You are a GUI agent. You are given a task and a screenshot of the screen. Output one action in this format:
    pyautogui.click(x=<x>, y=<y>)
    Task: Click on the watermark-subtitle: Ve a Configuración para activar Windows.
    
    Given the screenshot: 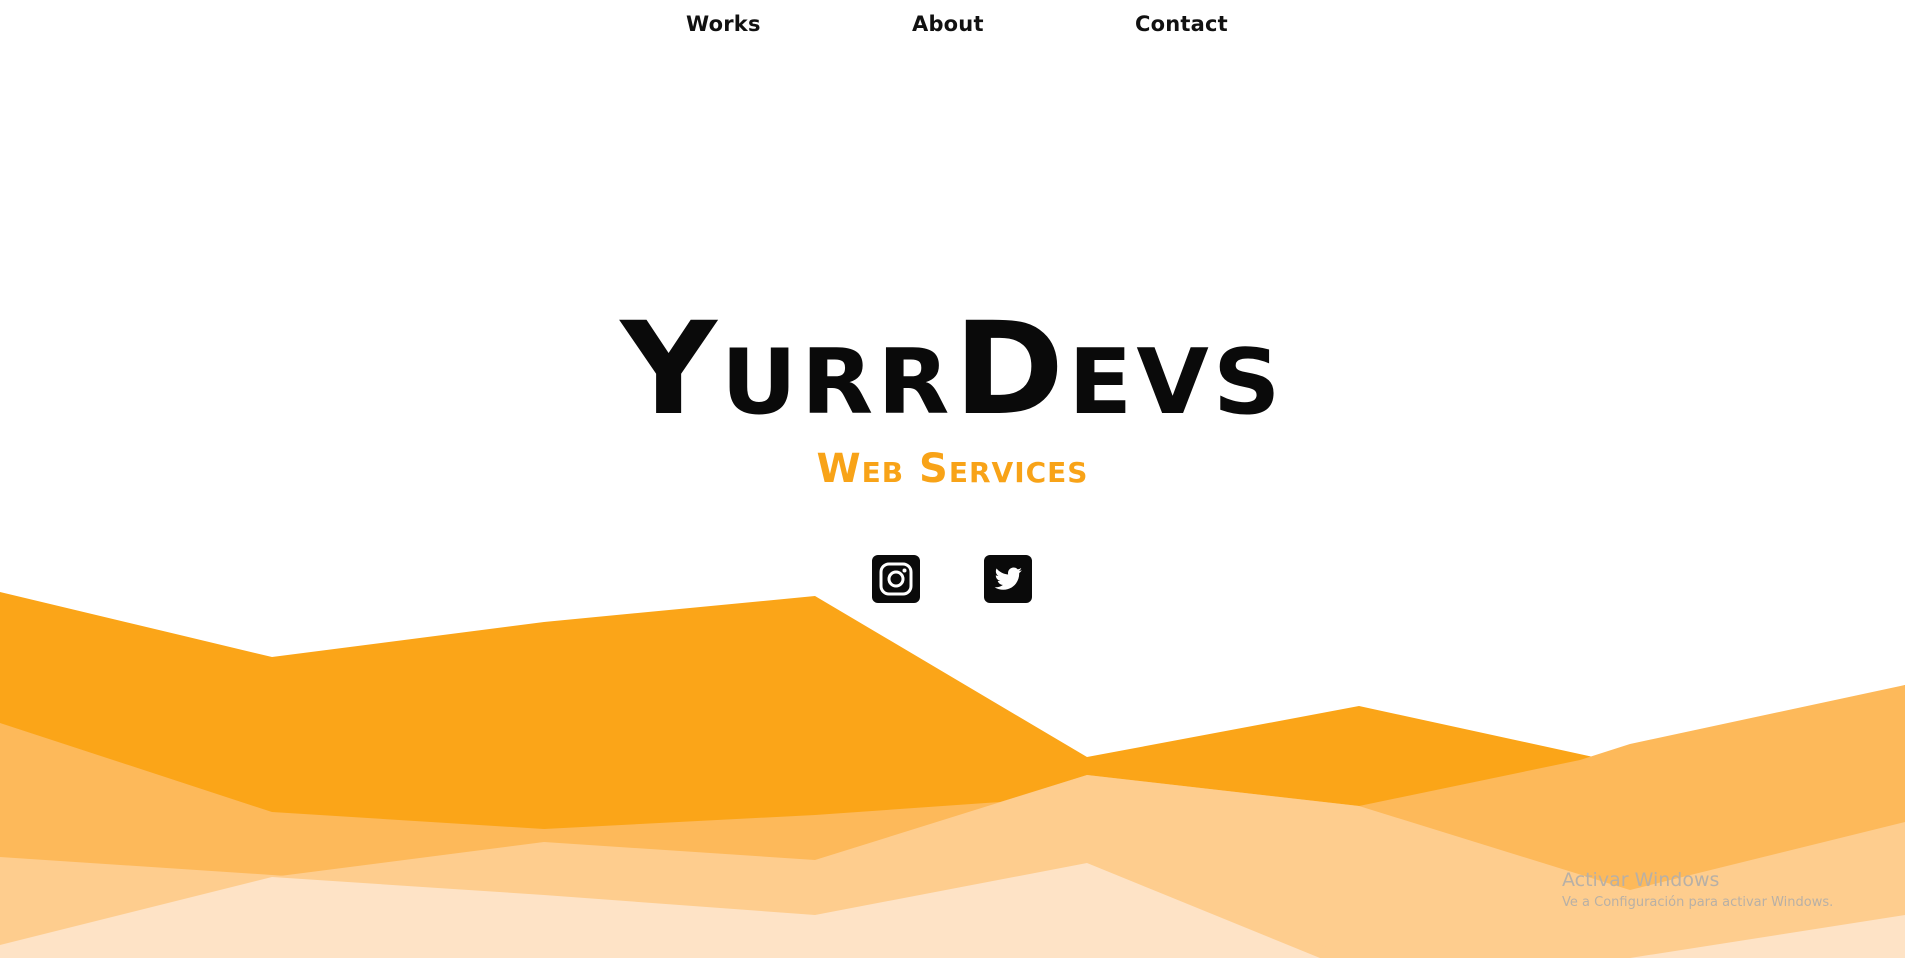 What is the action you would take?
    pyautogui.click(x=1698, y=902)
    